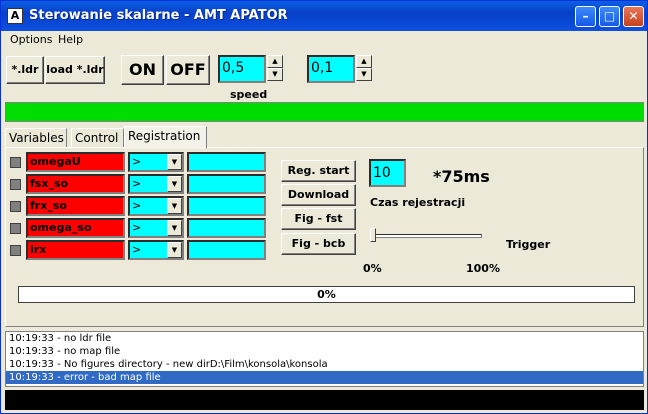 The width and height of the screenshot is (648, 414). Describe the element at coordinates (70, 39) in the screenshot. I see `menu-help: Help` at that location.